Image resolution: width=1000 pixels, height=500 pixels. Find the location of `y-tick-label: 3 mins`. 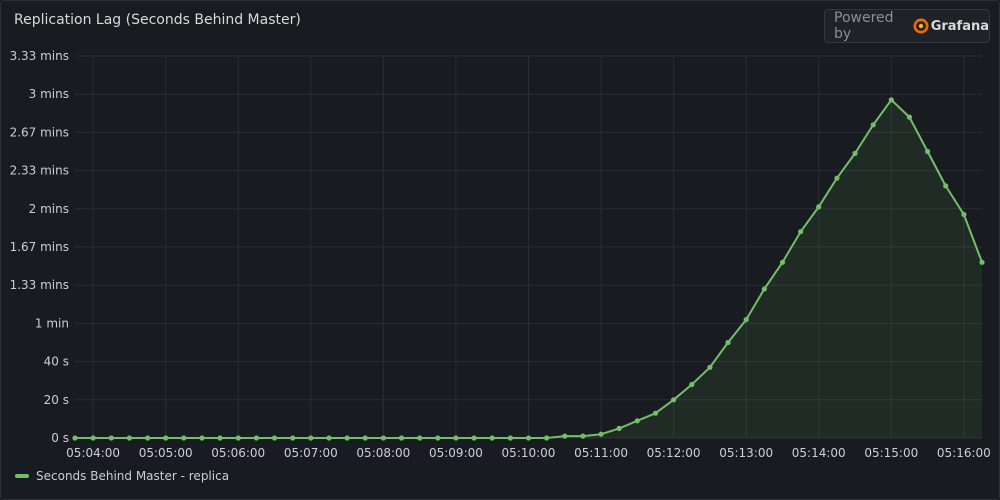

y-tick-label: 3 mins is located at coordinates (49, 94).